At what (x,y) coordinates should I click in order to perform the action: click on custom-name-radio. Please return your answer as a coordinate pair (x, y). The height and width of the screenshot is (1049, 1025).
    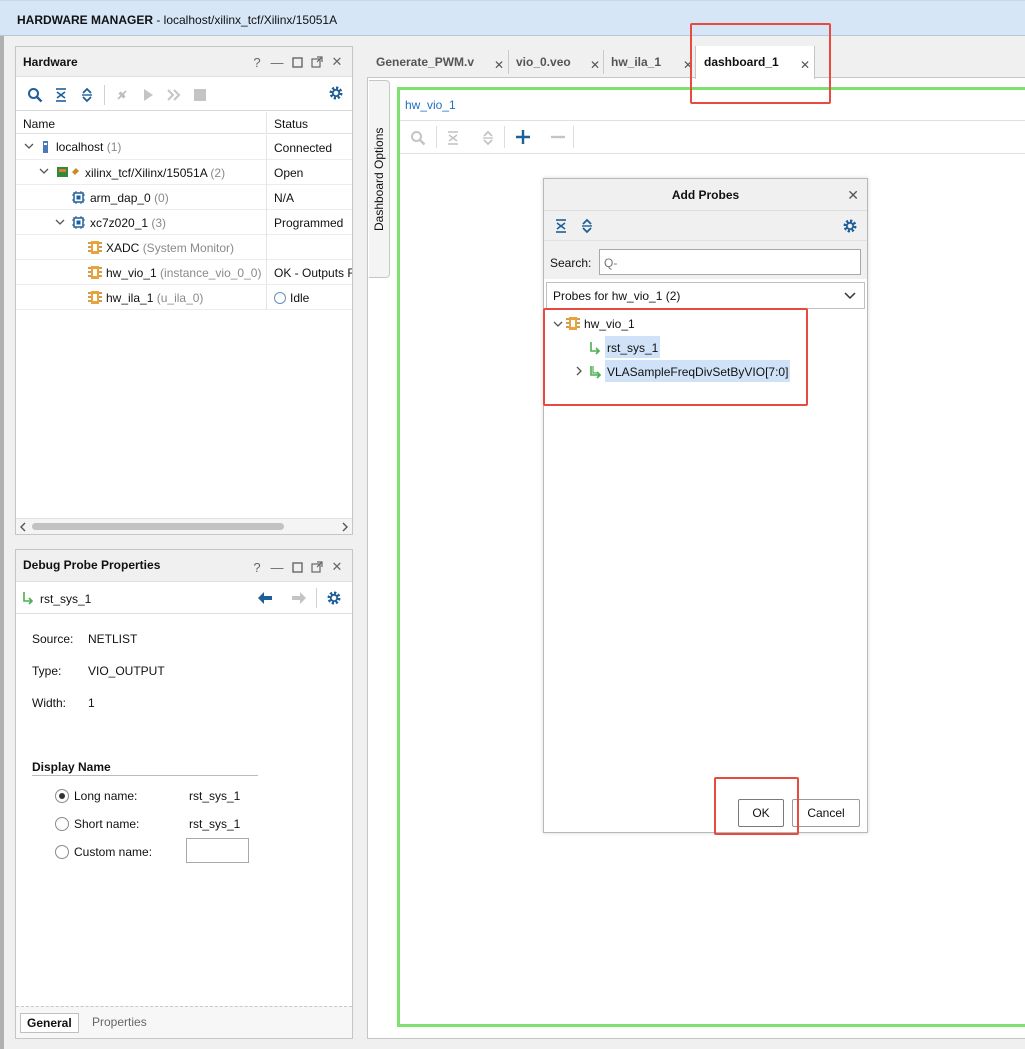
    Looking at the image, I should click on (62, 853).